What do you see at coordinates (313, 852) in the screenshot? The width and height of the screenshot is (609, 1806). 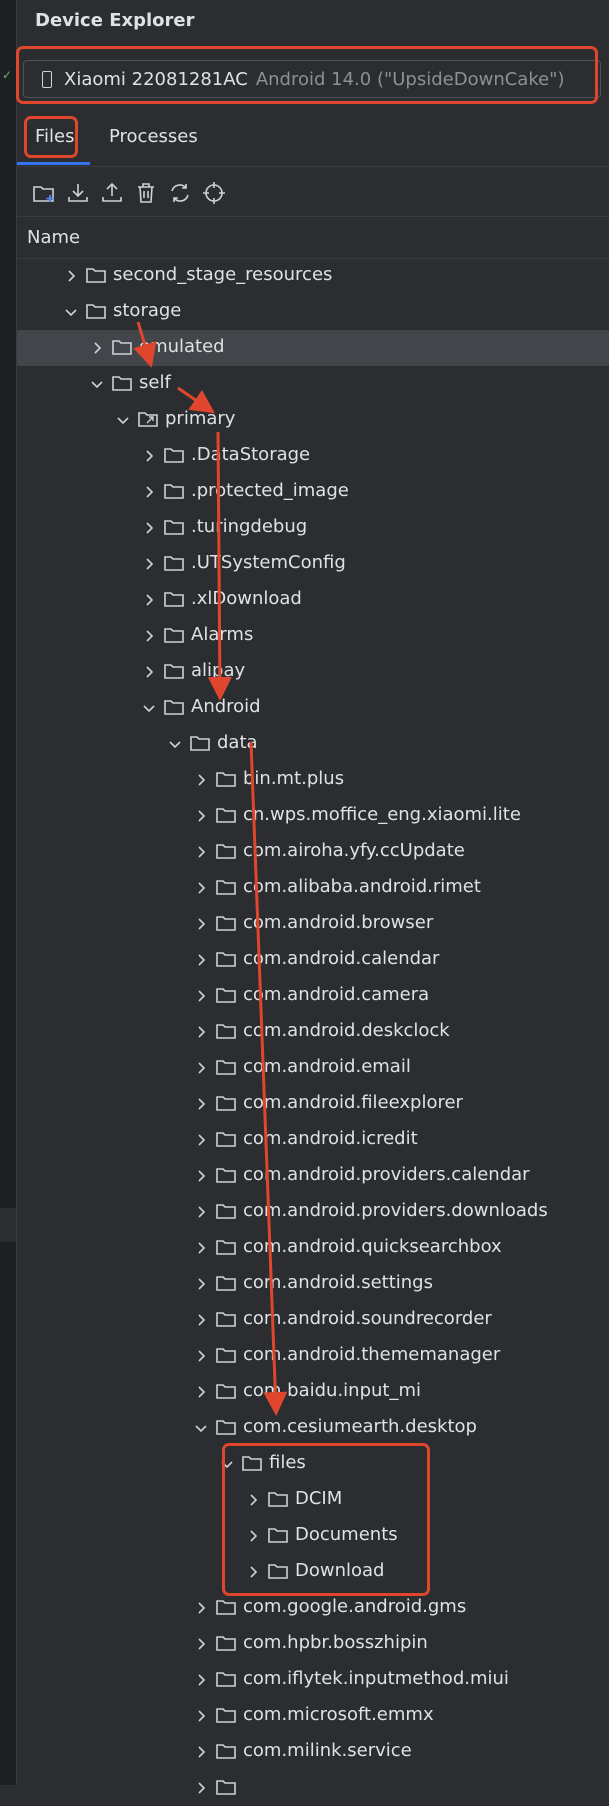 I see `tree-row: com.airoha.yfy.ccUpdate` at bounding box center [313, 852].